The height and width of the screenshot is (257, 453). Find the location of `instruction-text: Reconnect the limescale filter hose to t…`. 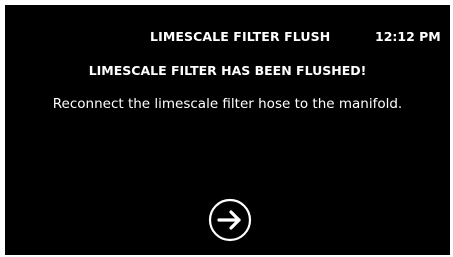

instruction-text: Reconnect the limescale filter hose to t… is located at coordinates (227, 104).